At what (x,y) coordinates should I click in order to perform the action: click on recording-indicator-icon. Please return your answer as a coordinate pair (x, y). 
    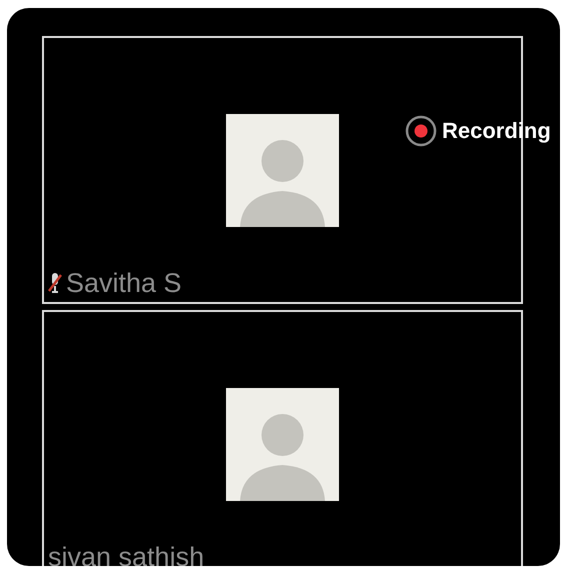
    Looking at the image, I should click on (421, 131).